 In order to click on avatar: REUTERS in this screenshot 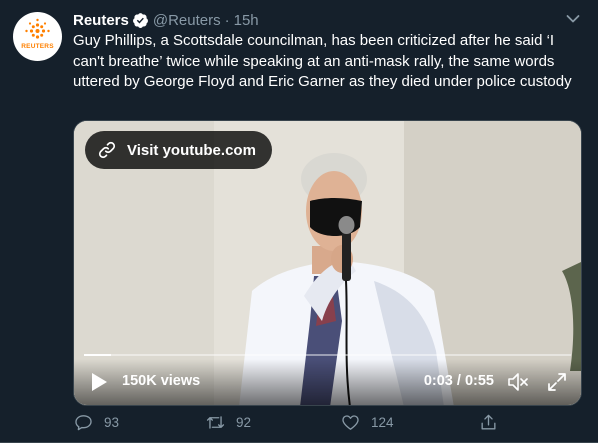, I will do `click(37, 36)`.